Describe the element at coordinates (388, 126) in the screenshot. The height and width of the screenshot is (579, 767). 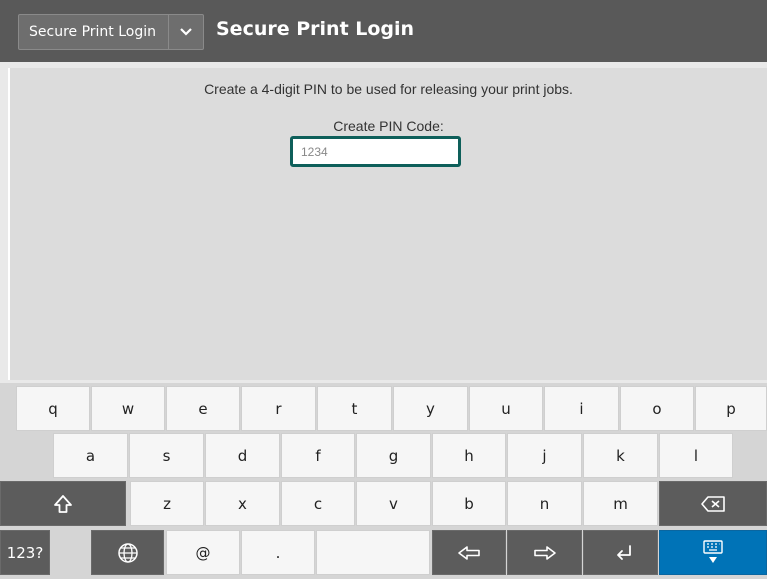
I see `pin-label: Create PIN Code:` at that location.